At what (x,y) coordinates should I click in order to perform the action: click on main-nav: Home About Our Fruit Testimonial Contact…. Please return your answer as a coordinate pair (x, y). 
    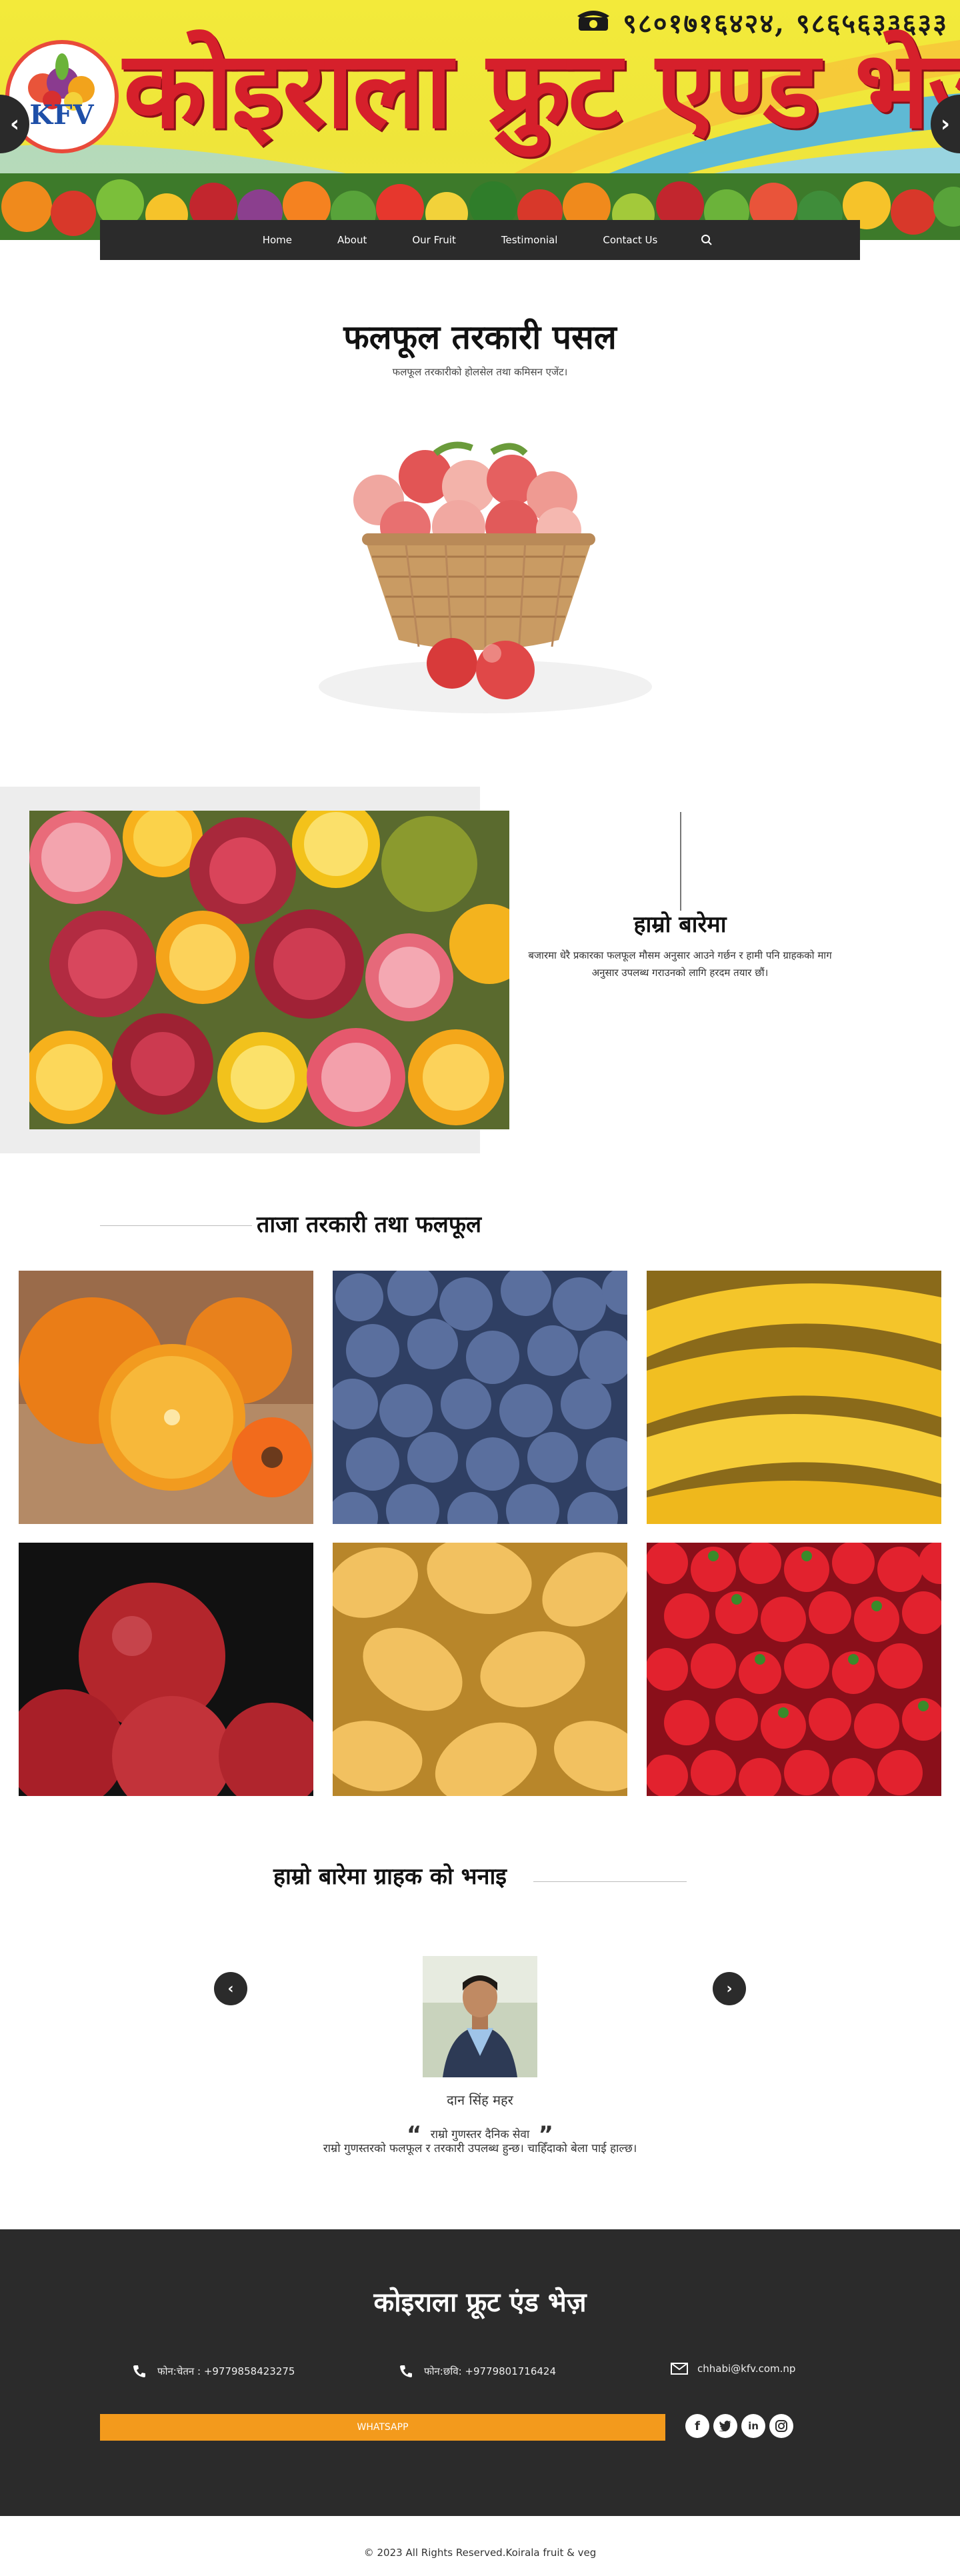
    Looking at the image, I should click on (480, 240).